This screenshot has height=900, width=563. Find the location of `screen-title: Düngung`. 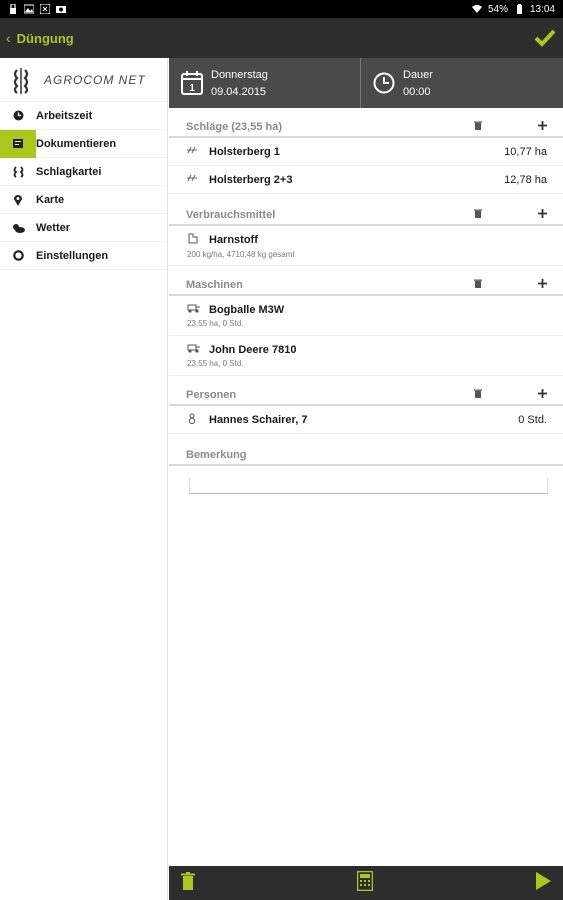

screen-title: Düngung is located at coordinates (45, 38).